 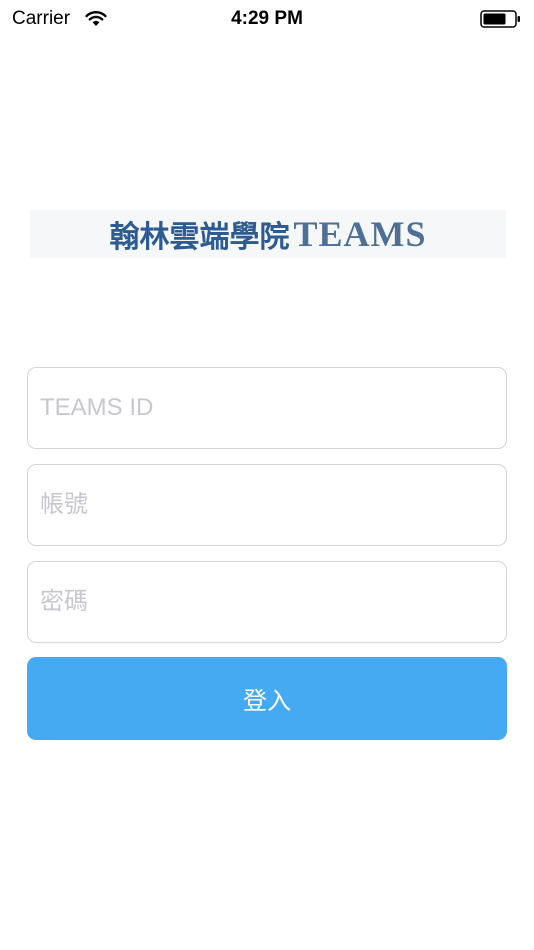 I want to click on teams-id-input, so click(x=267, y=408).